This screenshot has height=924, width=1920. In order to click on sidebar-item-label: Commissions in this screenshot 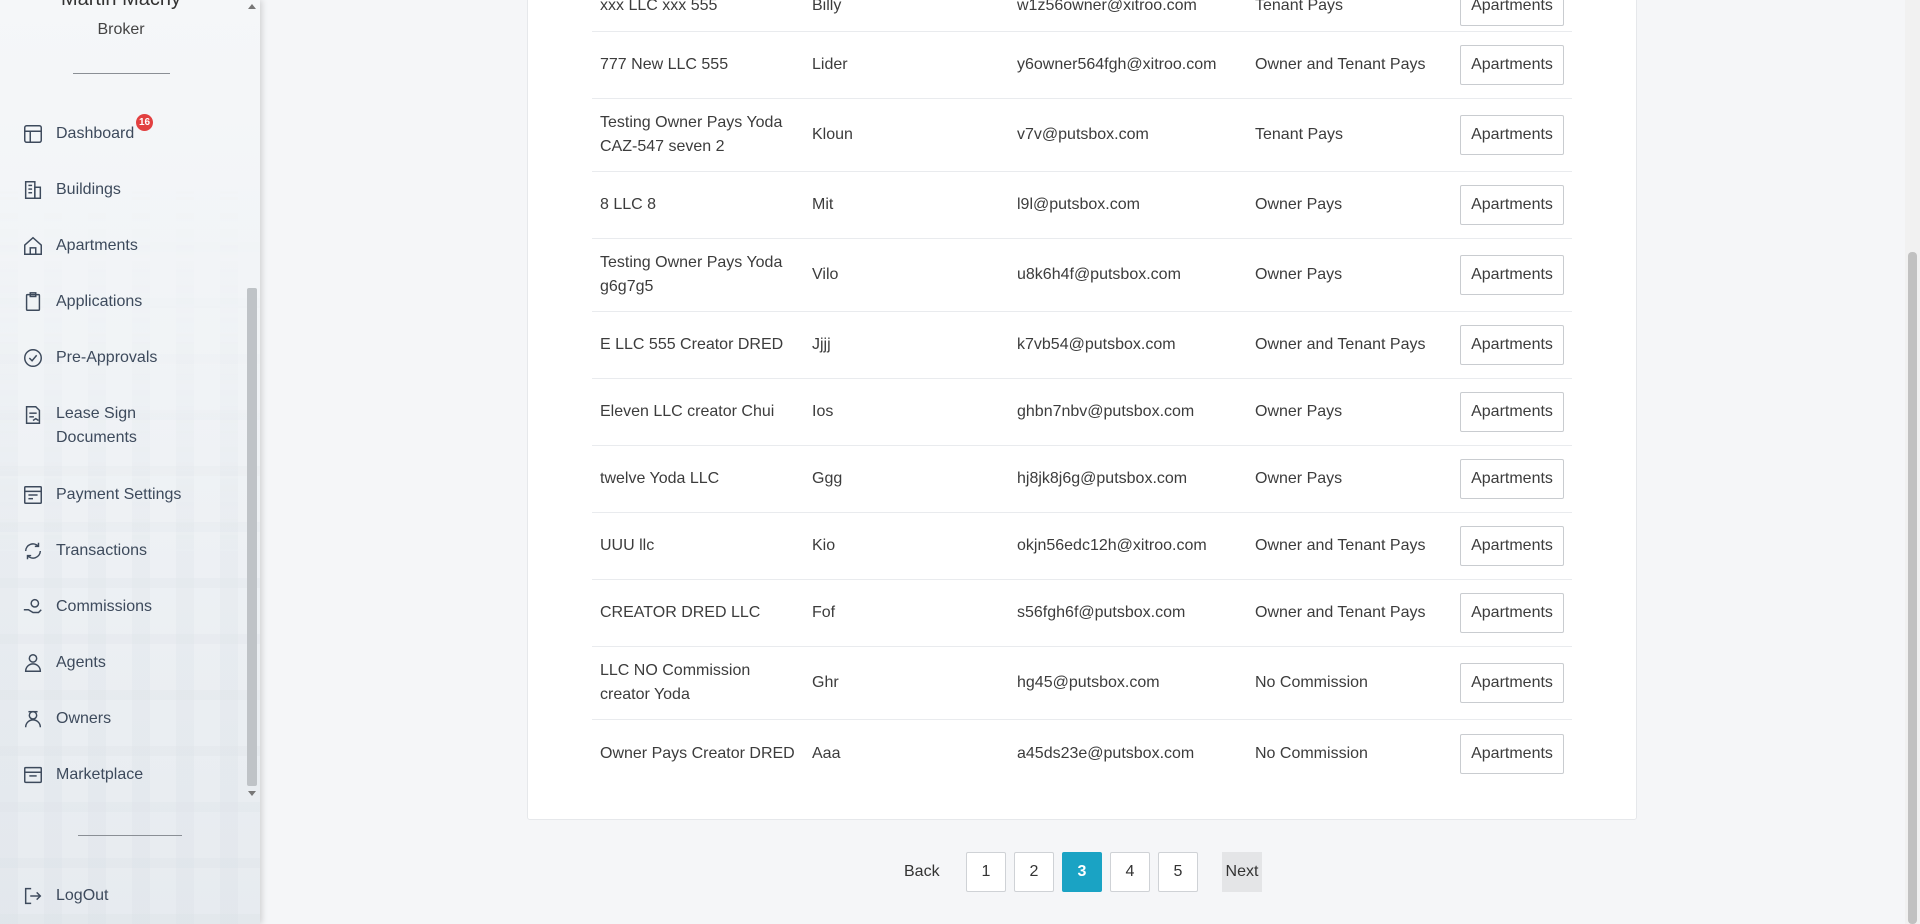, I will do `click(104, 606)`.